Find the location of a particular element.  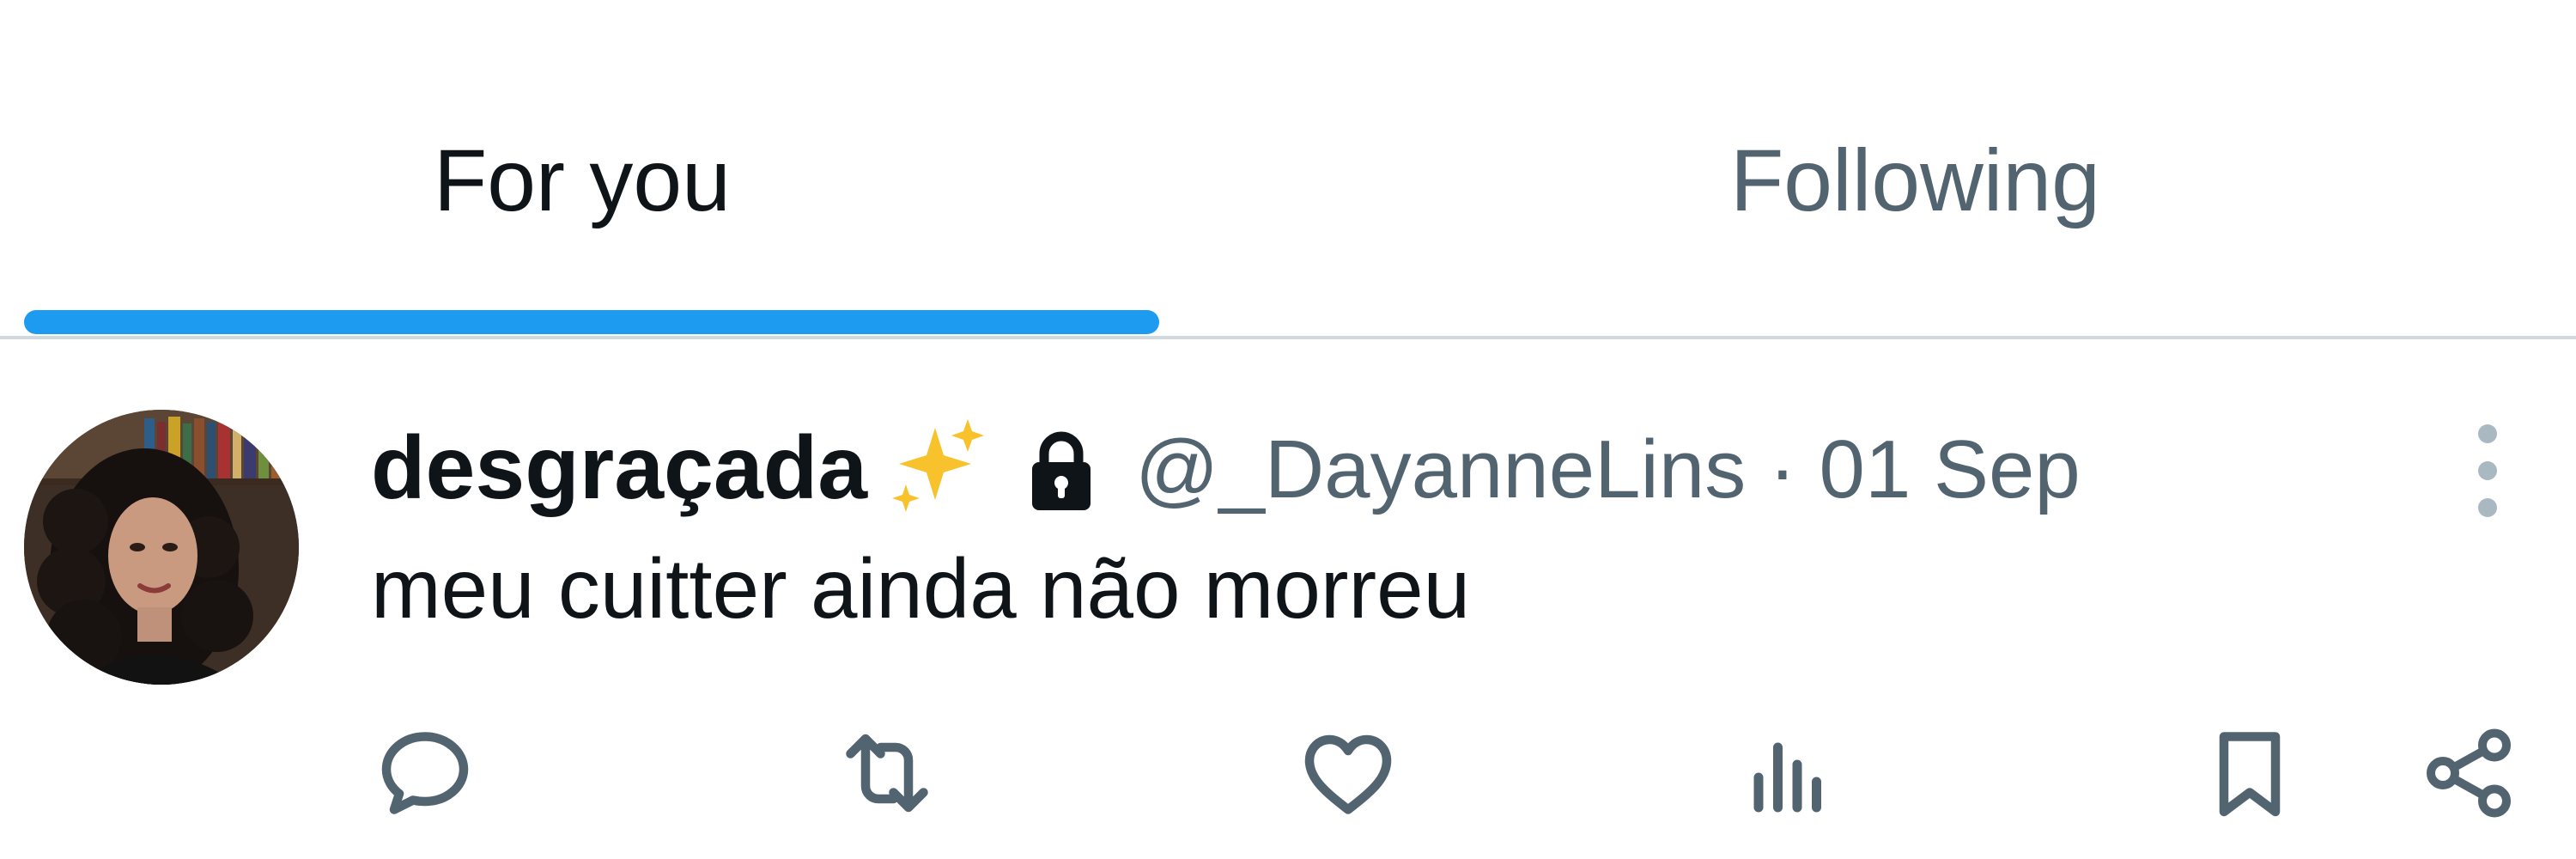

display-name: desgraçada is located at coordinates (619, 468).